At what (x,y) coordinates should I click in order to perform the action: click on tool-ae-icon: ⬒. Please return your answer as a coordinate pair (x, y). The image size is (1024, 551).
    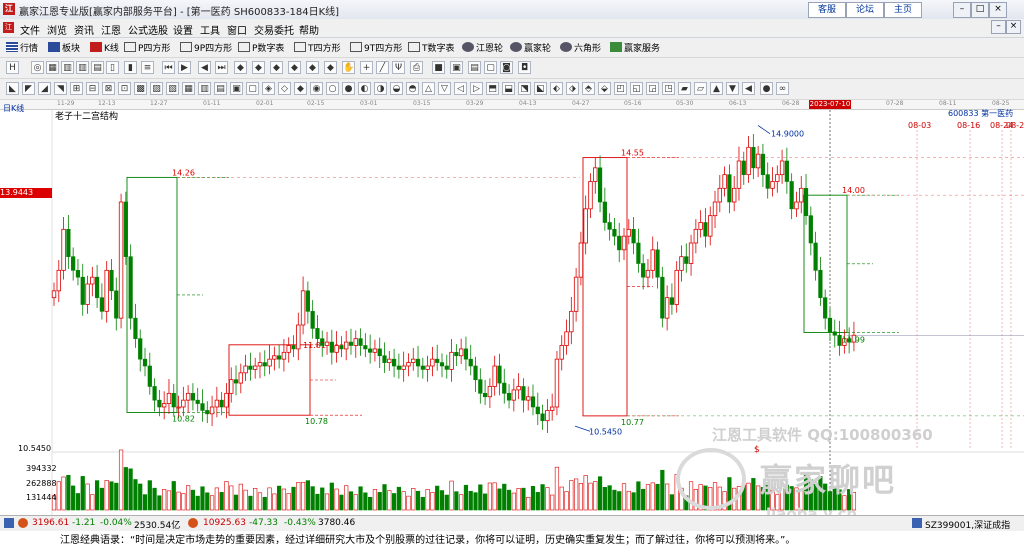
    Looking at the image, I should click on (492, 88).